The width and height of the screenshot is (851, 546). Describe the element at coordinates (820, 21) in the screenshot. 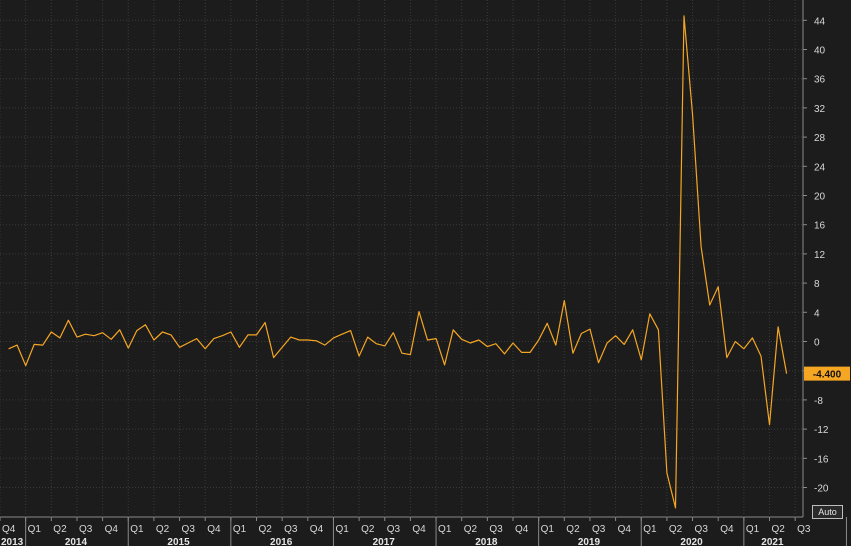

I see `y-tick-label: 44` at that location.